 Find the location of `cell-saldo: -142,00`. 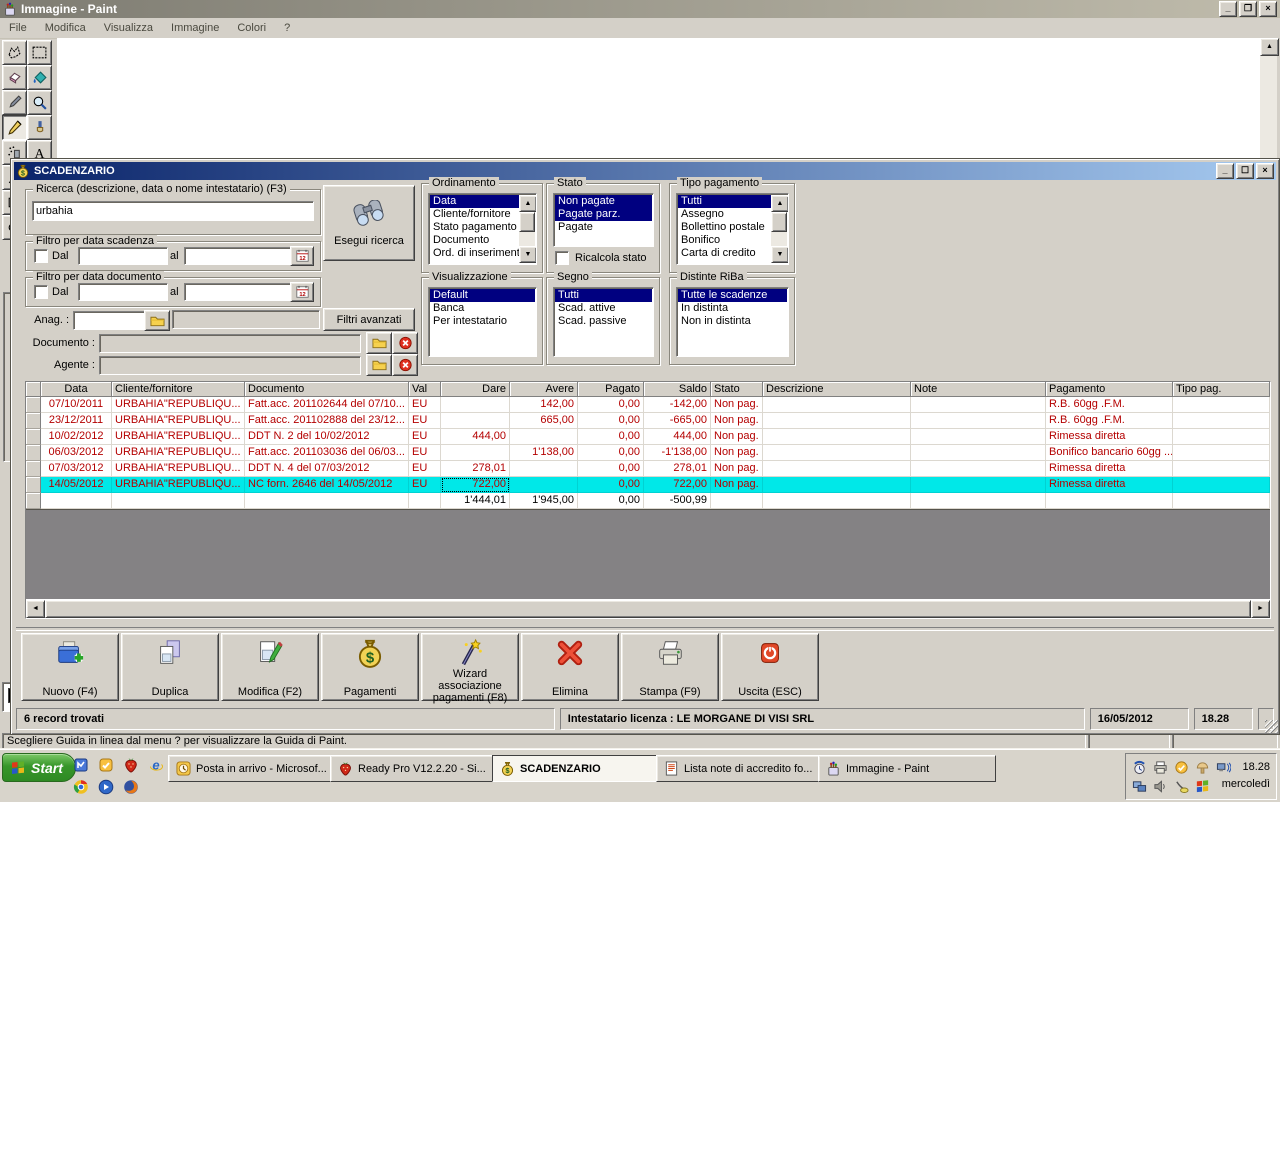

cell-saldo: -142,00 is located at coordinates (677, 405).